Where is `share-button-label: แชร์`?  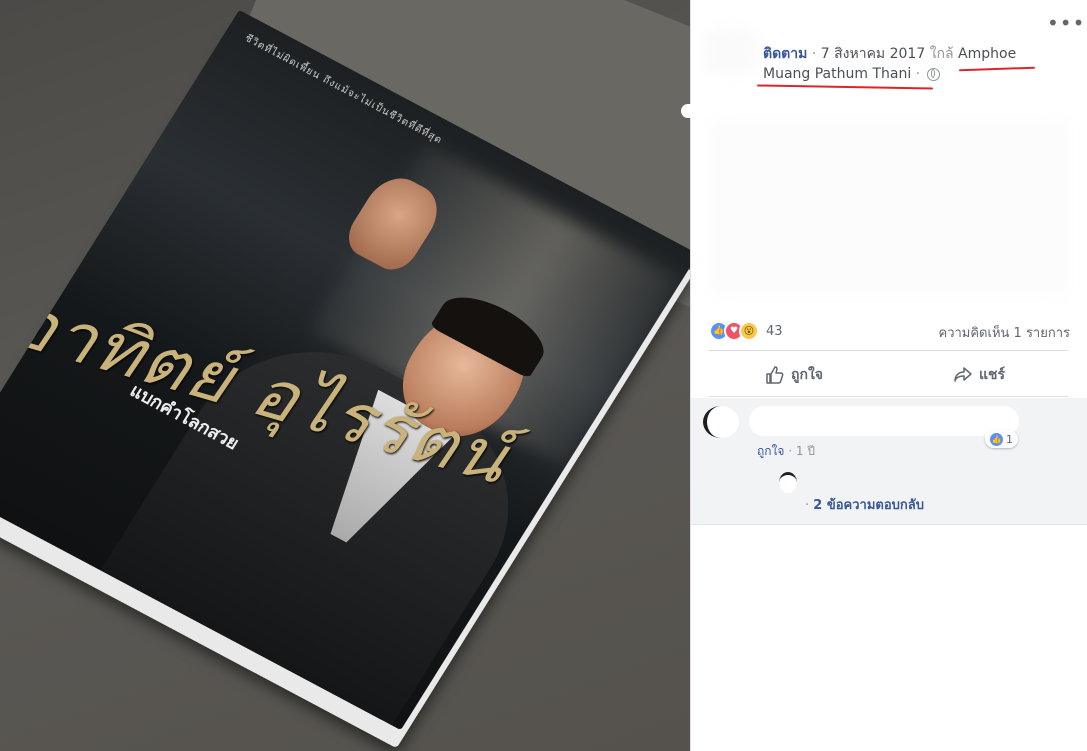 share-button-label: แชร์ is located at coordinates (992, 375).